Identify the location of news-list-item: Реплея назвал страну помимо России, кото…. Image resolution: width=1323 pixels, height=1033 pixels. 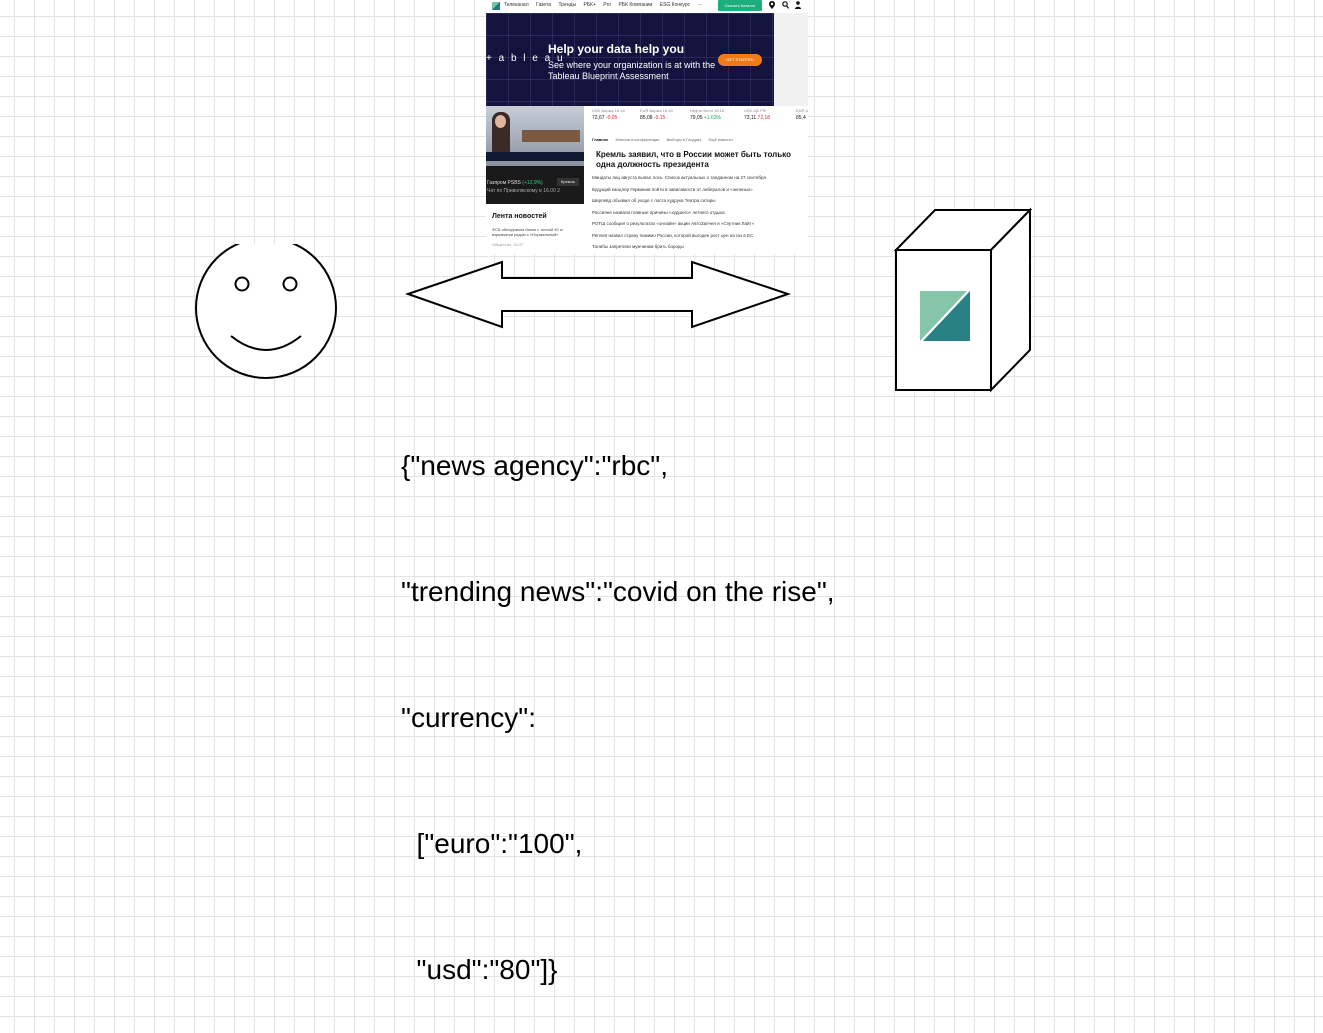
(699, 239).